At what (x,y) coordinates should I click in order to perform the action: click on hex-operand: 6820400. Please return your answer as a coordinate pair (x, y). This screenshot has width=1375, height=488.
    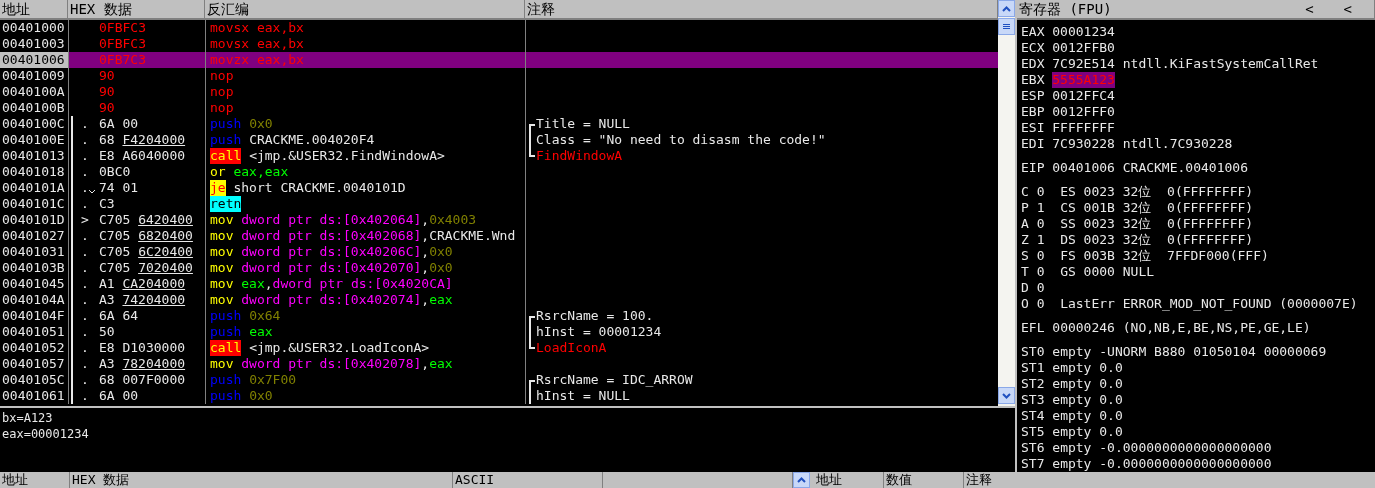
    Looking at the image, I should click on (165, 236).